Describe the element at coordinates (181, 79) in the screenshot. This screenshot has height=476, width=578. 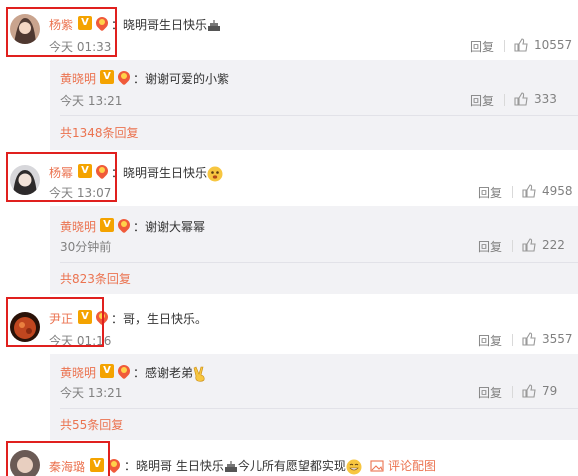
I see `reply-text: ：谢谢可爱的小紫` at that location.